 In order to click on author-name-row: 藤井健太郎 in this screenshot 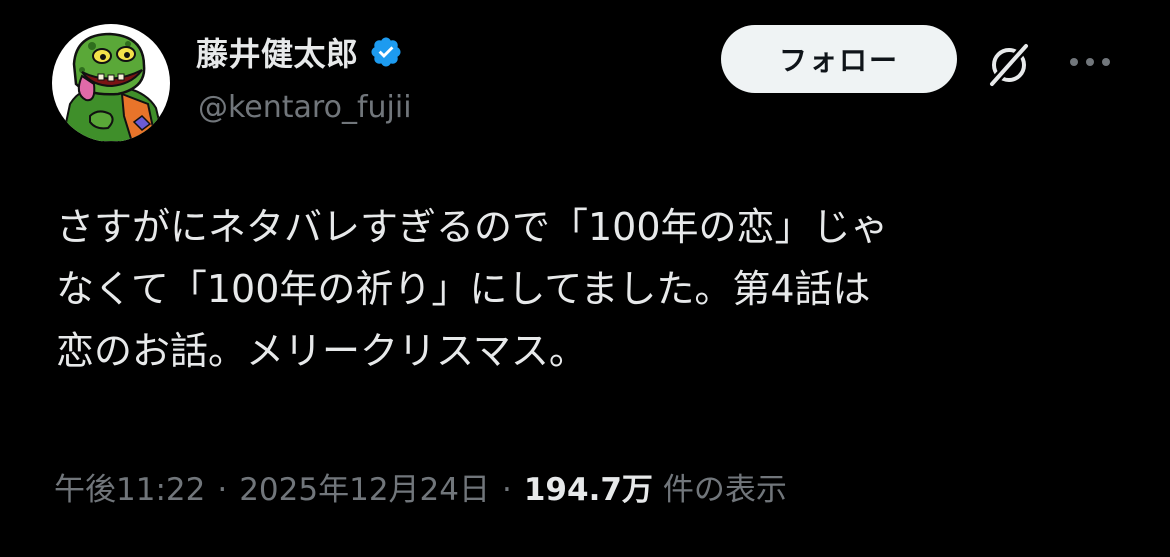, I will do `click(299, 52)`.